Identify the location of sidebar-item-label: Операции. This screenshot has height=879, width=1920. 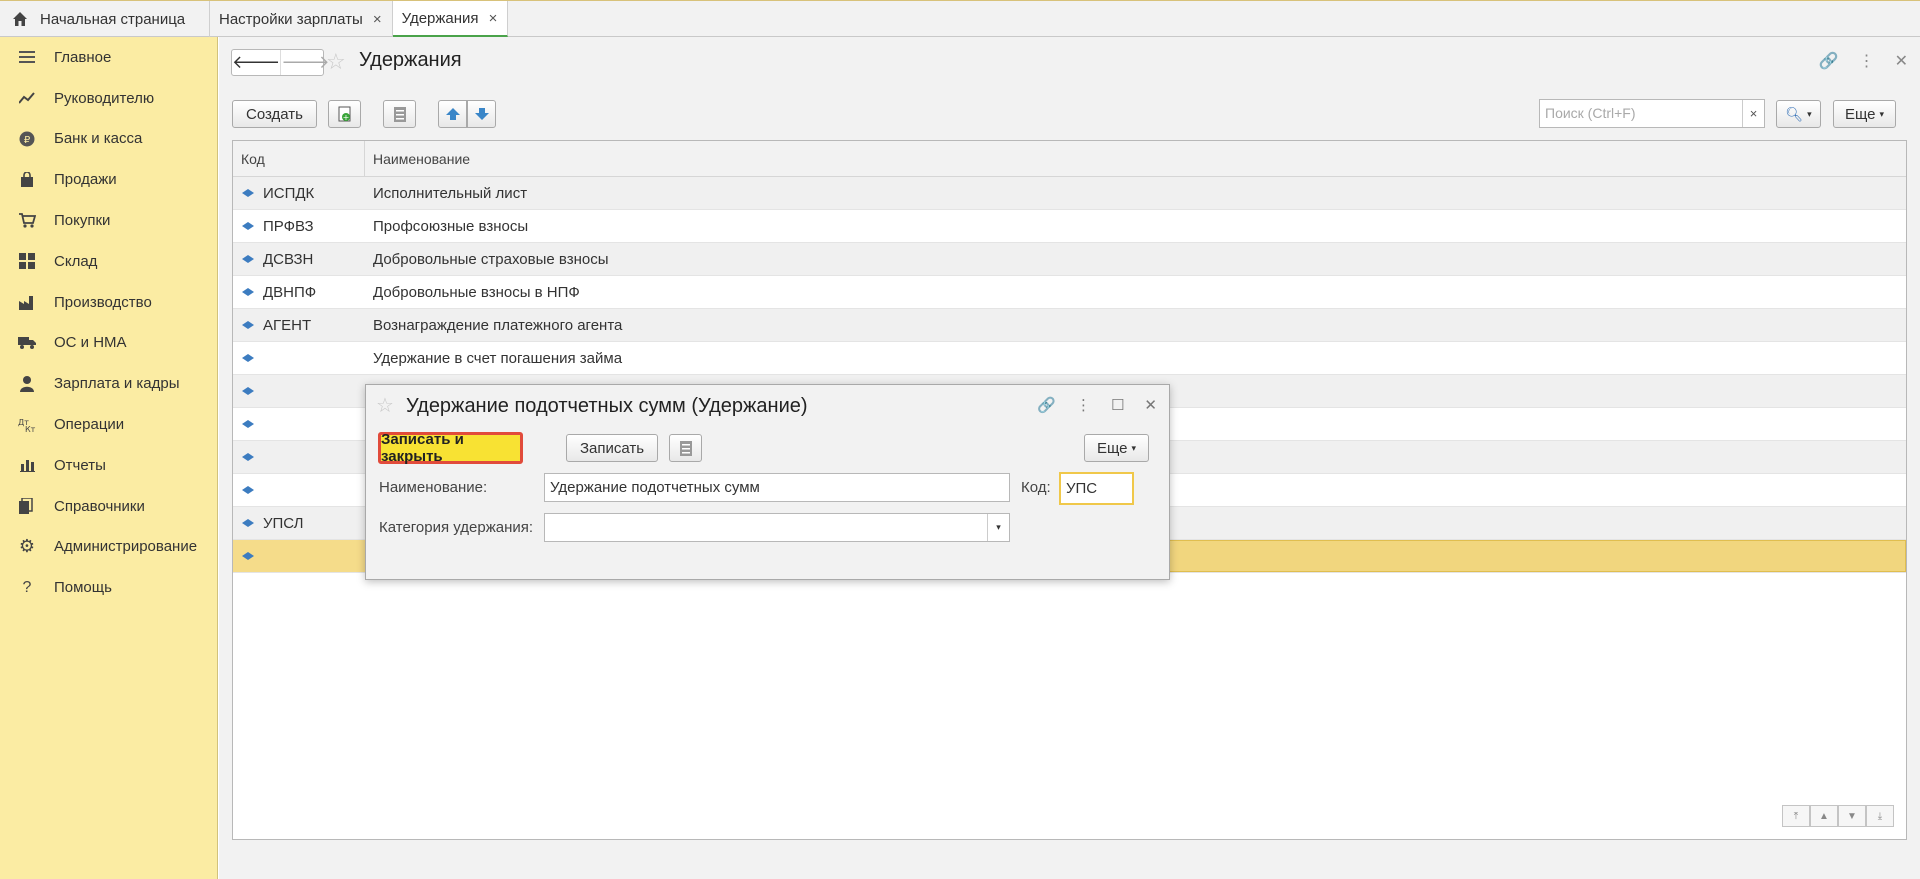
(89, 425).